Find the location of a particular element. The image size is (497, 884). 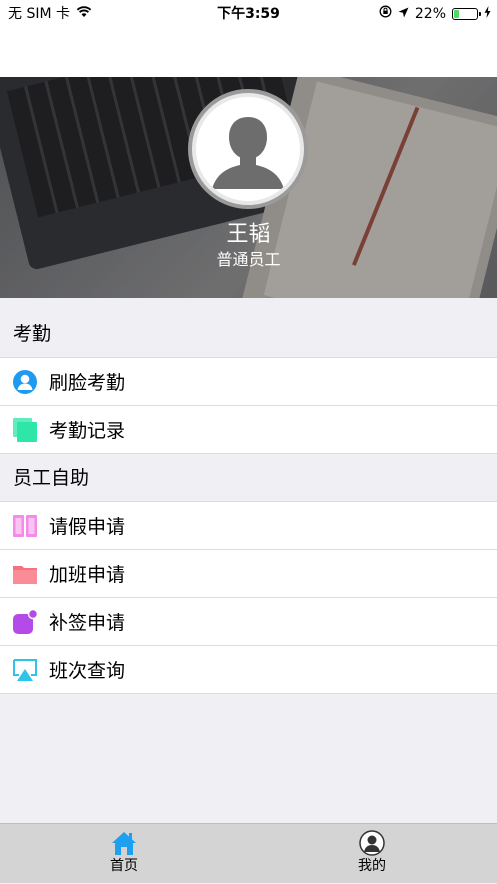

tab-mine: 我的 is located at coordinates (372, 854).